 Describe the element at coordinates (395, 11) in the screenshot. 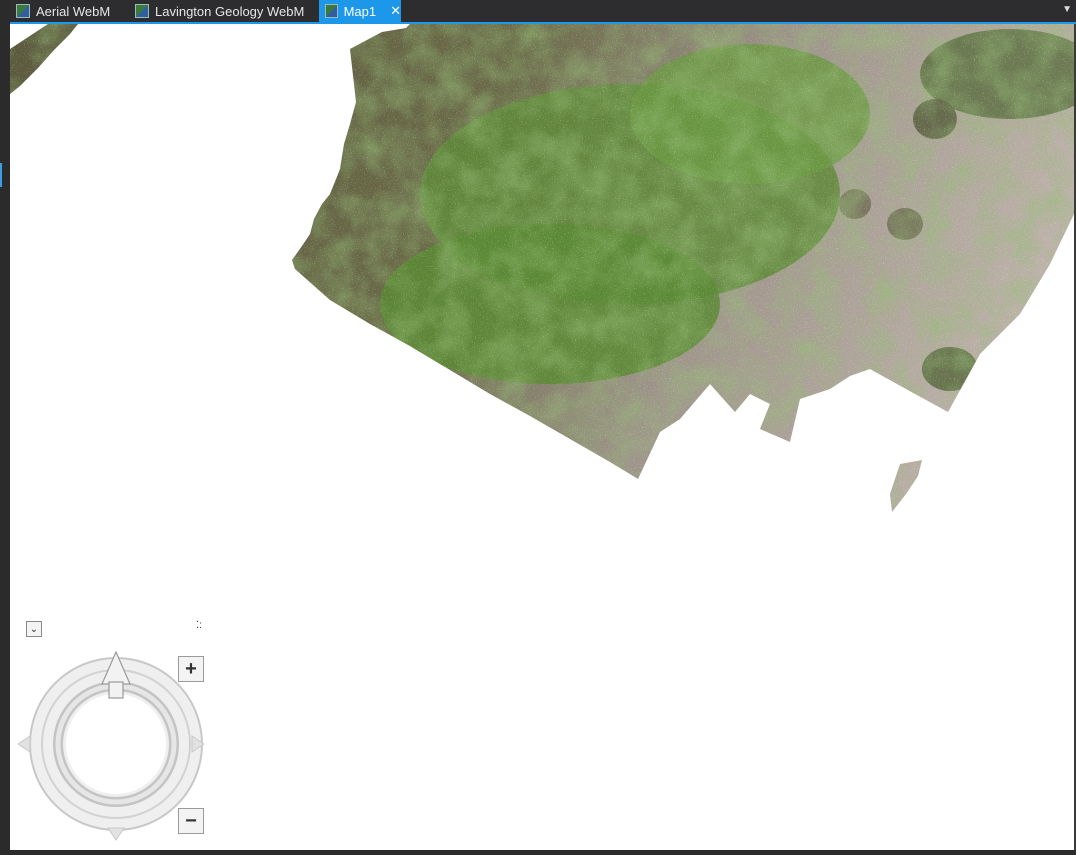

I see `close-icon: ✕` at that location.